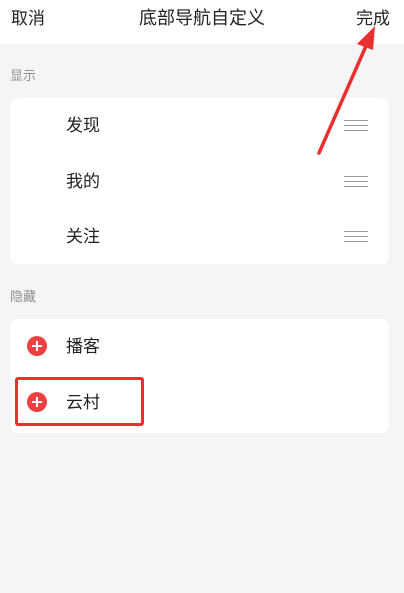  Describe the element at coordinates (199, 126) in the screenshot. I see `list-item-discover: 发现` at that location.